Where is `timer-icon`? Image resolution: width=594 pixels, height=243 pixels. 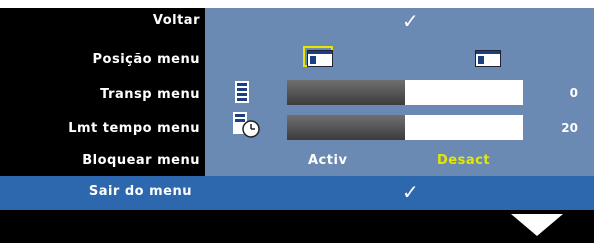 timer-icon is located at coordinates (246, 125).